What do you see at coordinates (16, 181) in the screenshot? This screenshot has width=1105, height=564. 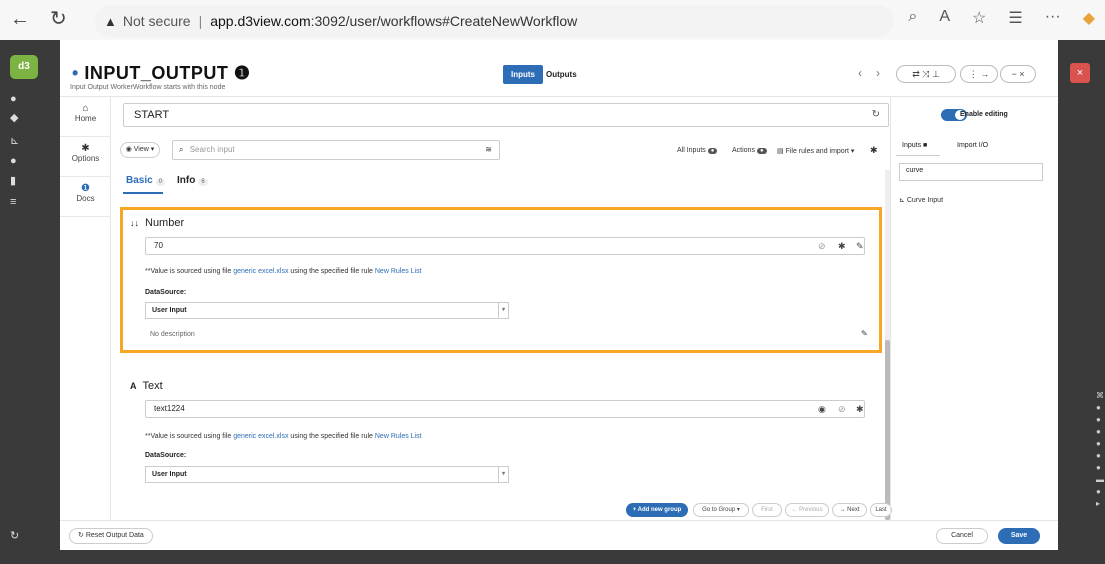 I see `file-icon: ▮` at bounding box center [16, 181].